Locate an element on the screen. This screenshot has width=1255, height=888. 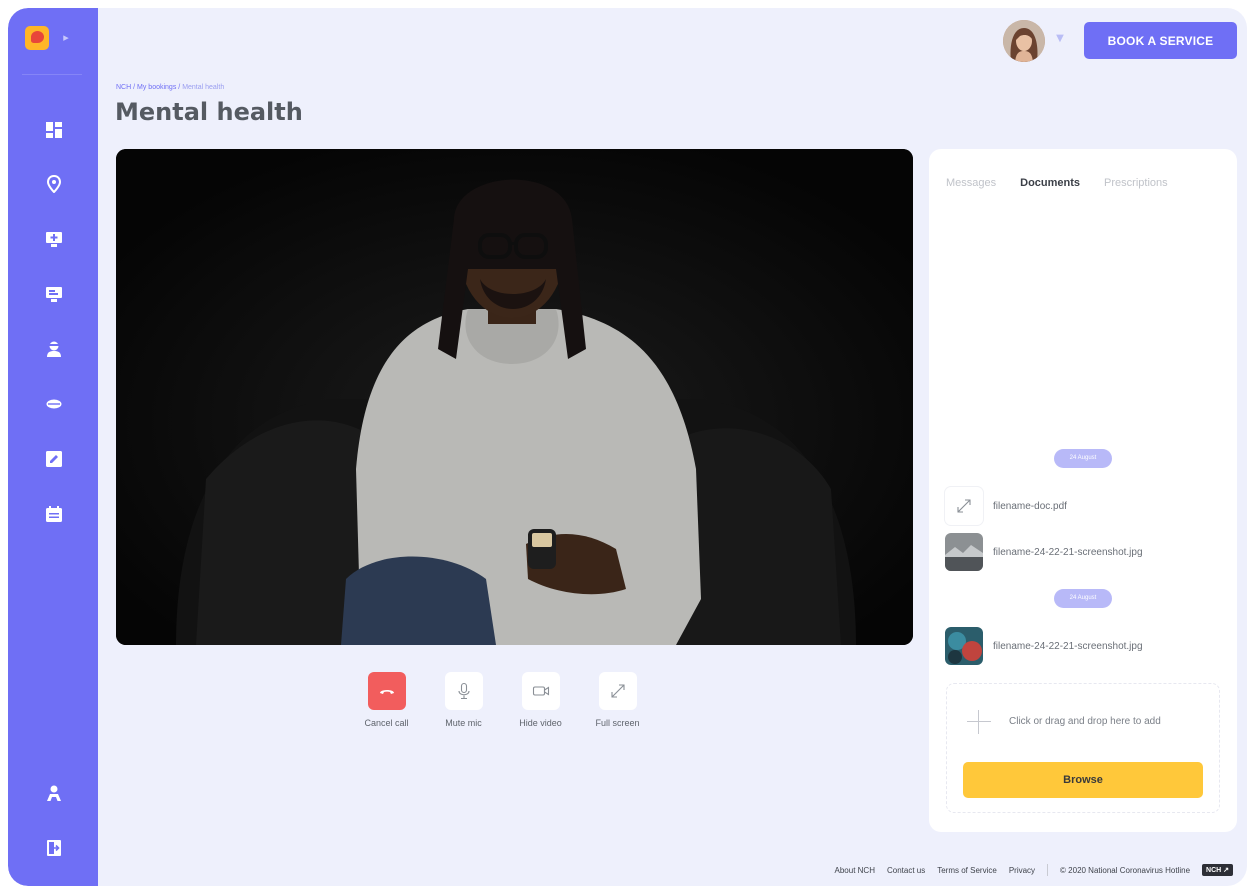
footer-divider is located at coordinates (1048, 870).